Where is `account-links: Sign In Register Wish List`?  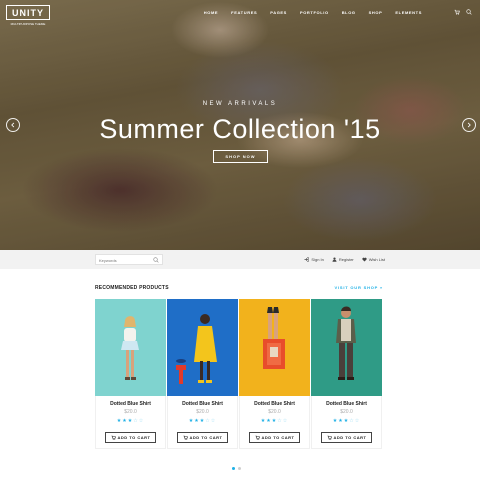 account-links: Sign In Register Wish List is located at coordinates (344, 259).